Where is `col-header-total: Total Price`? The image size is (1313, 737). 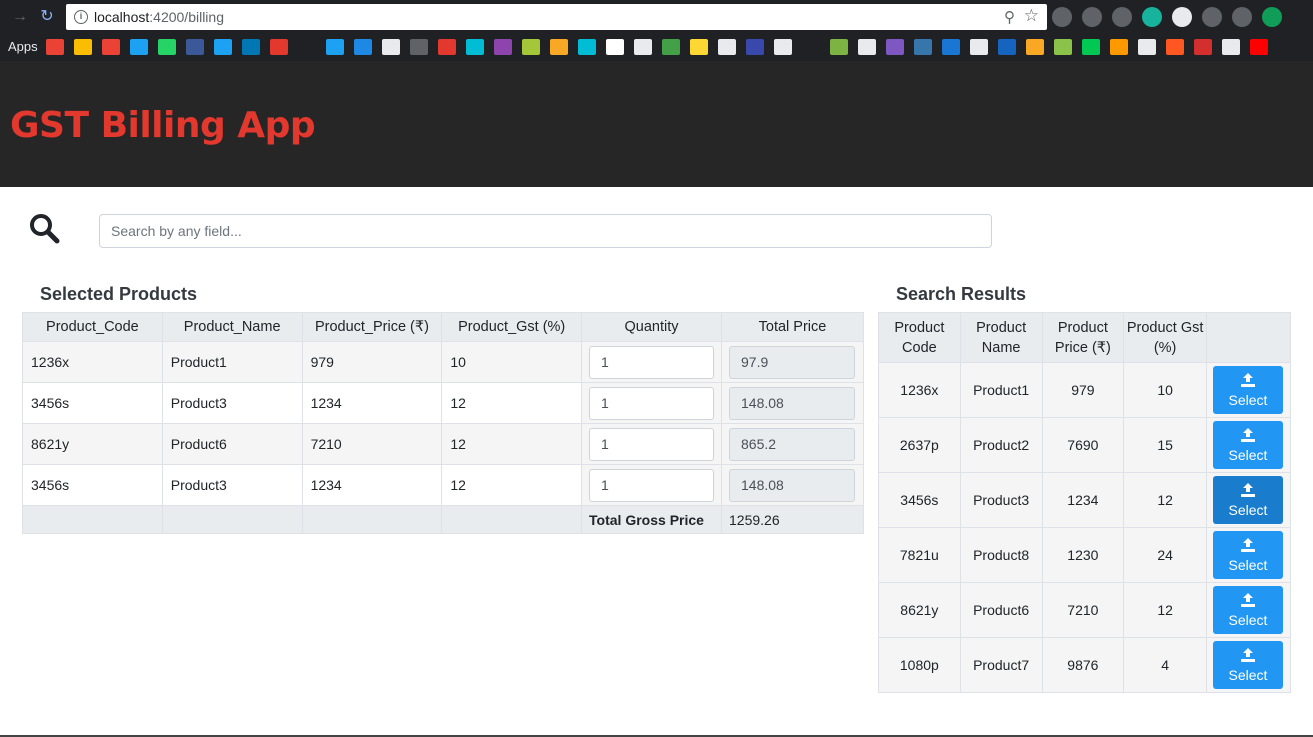
col-header-total: Total Price is located at coordinates (792, 327).